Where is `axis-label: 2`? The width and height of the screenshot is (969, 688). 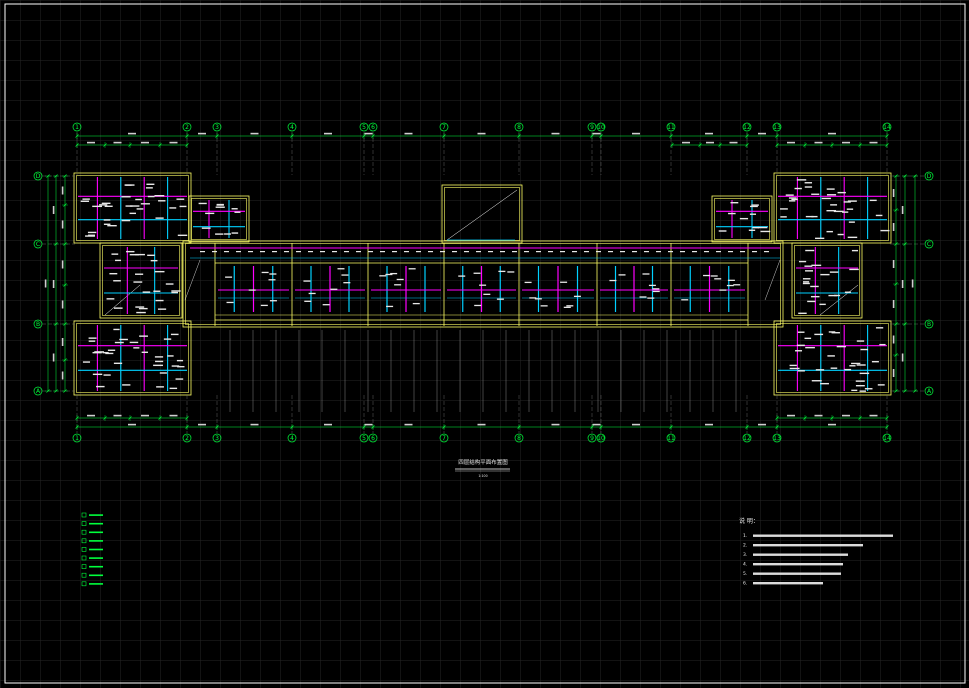 axis-label: 2 is located at coordinates (187, 438).